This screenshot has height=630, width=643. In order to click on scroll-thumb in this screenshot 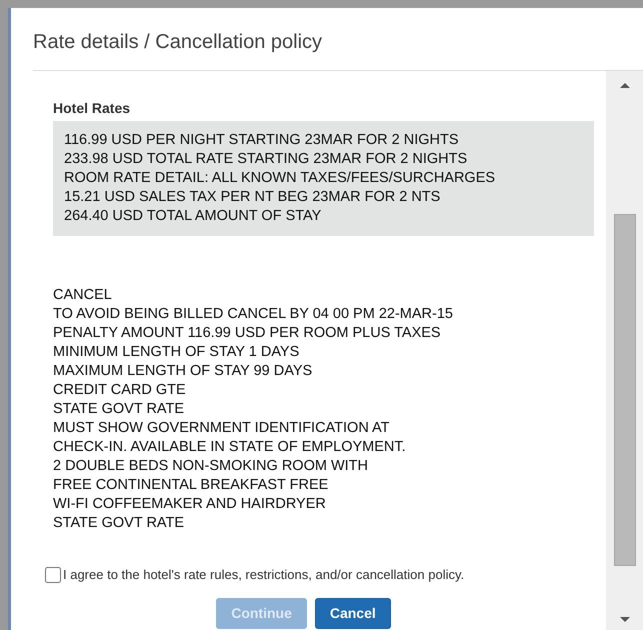, I will do `click(625, 390)`.